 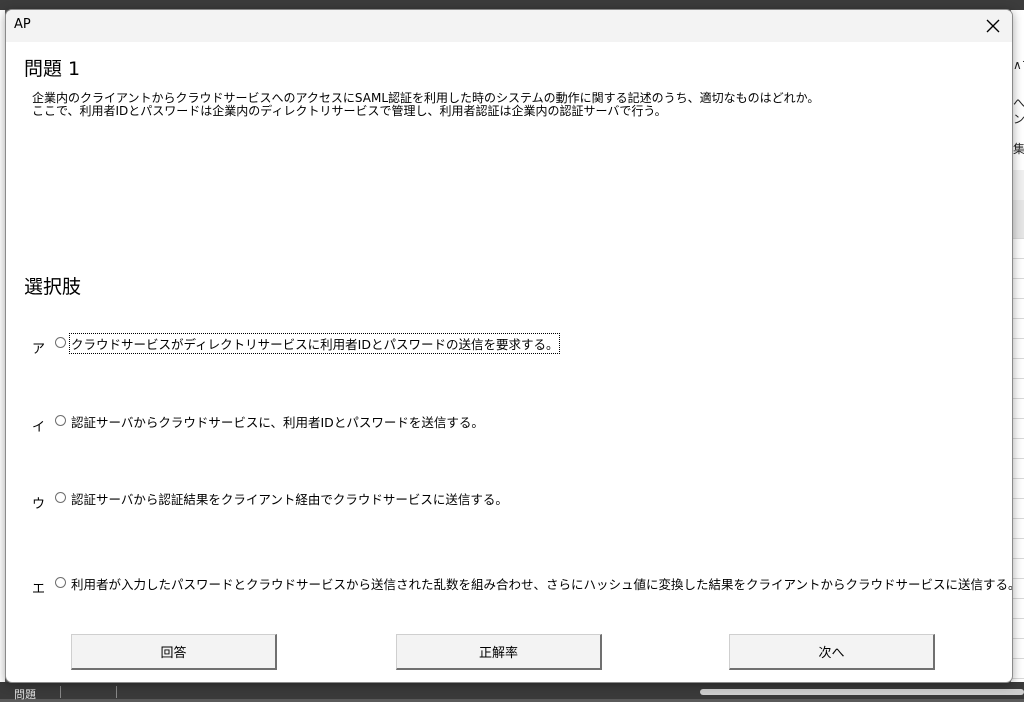 What do you see at coordinates (39, 589) in the screenshot?
I see `choice-letter: エ` at bounding box center [39, 589].